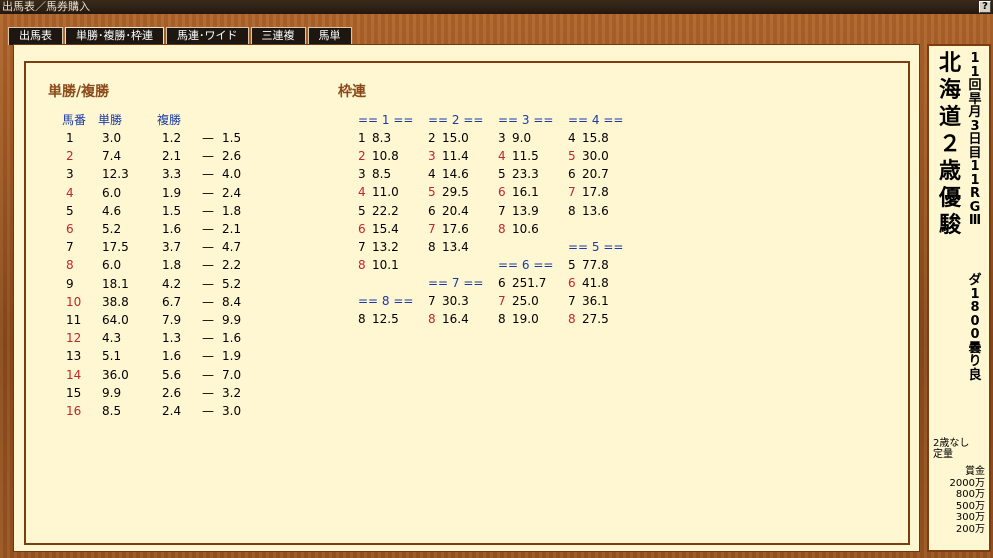 Image resolution: width=993 pixels, height=558 pixels. I want to click on horse-number: 5, so click(70, 210).